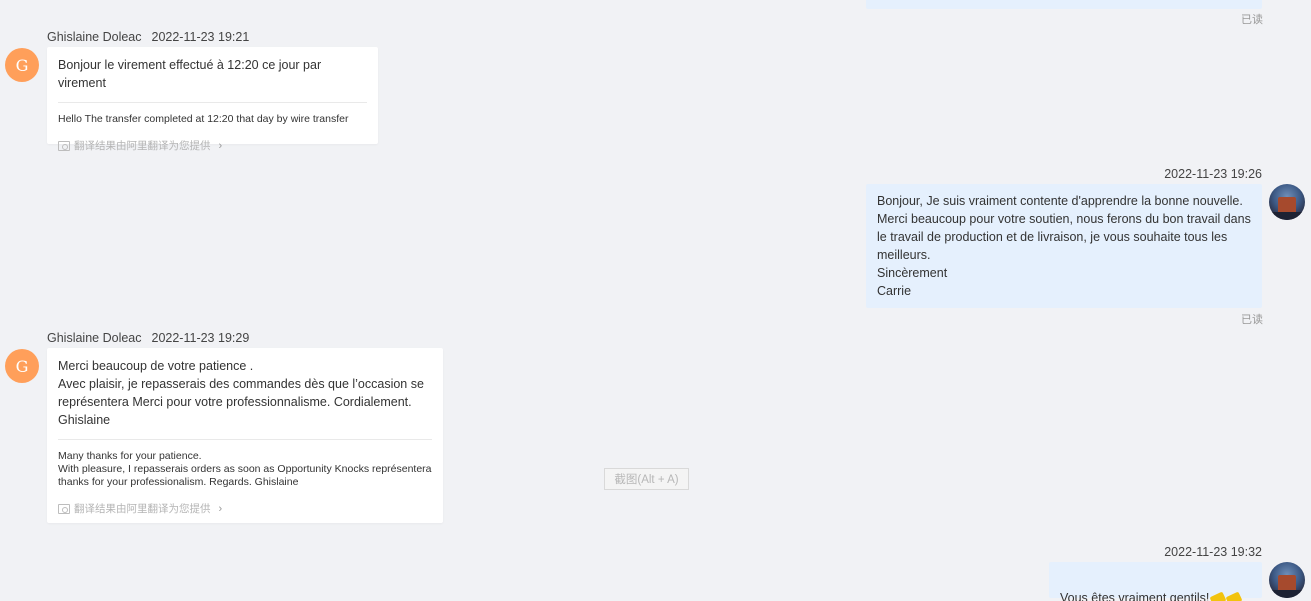  Describe the element at coordinates (200, 338) in the screenshot. I see `message-time: 2022-11-23 19:29` at that location.